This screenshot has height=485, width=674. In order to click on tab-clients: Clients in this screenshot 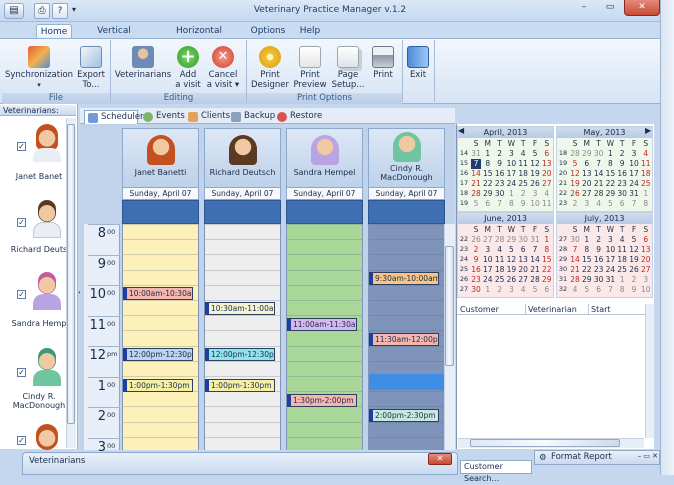, I will do `click(207, 117)`.